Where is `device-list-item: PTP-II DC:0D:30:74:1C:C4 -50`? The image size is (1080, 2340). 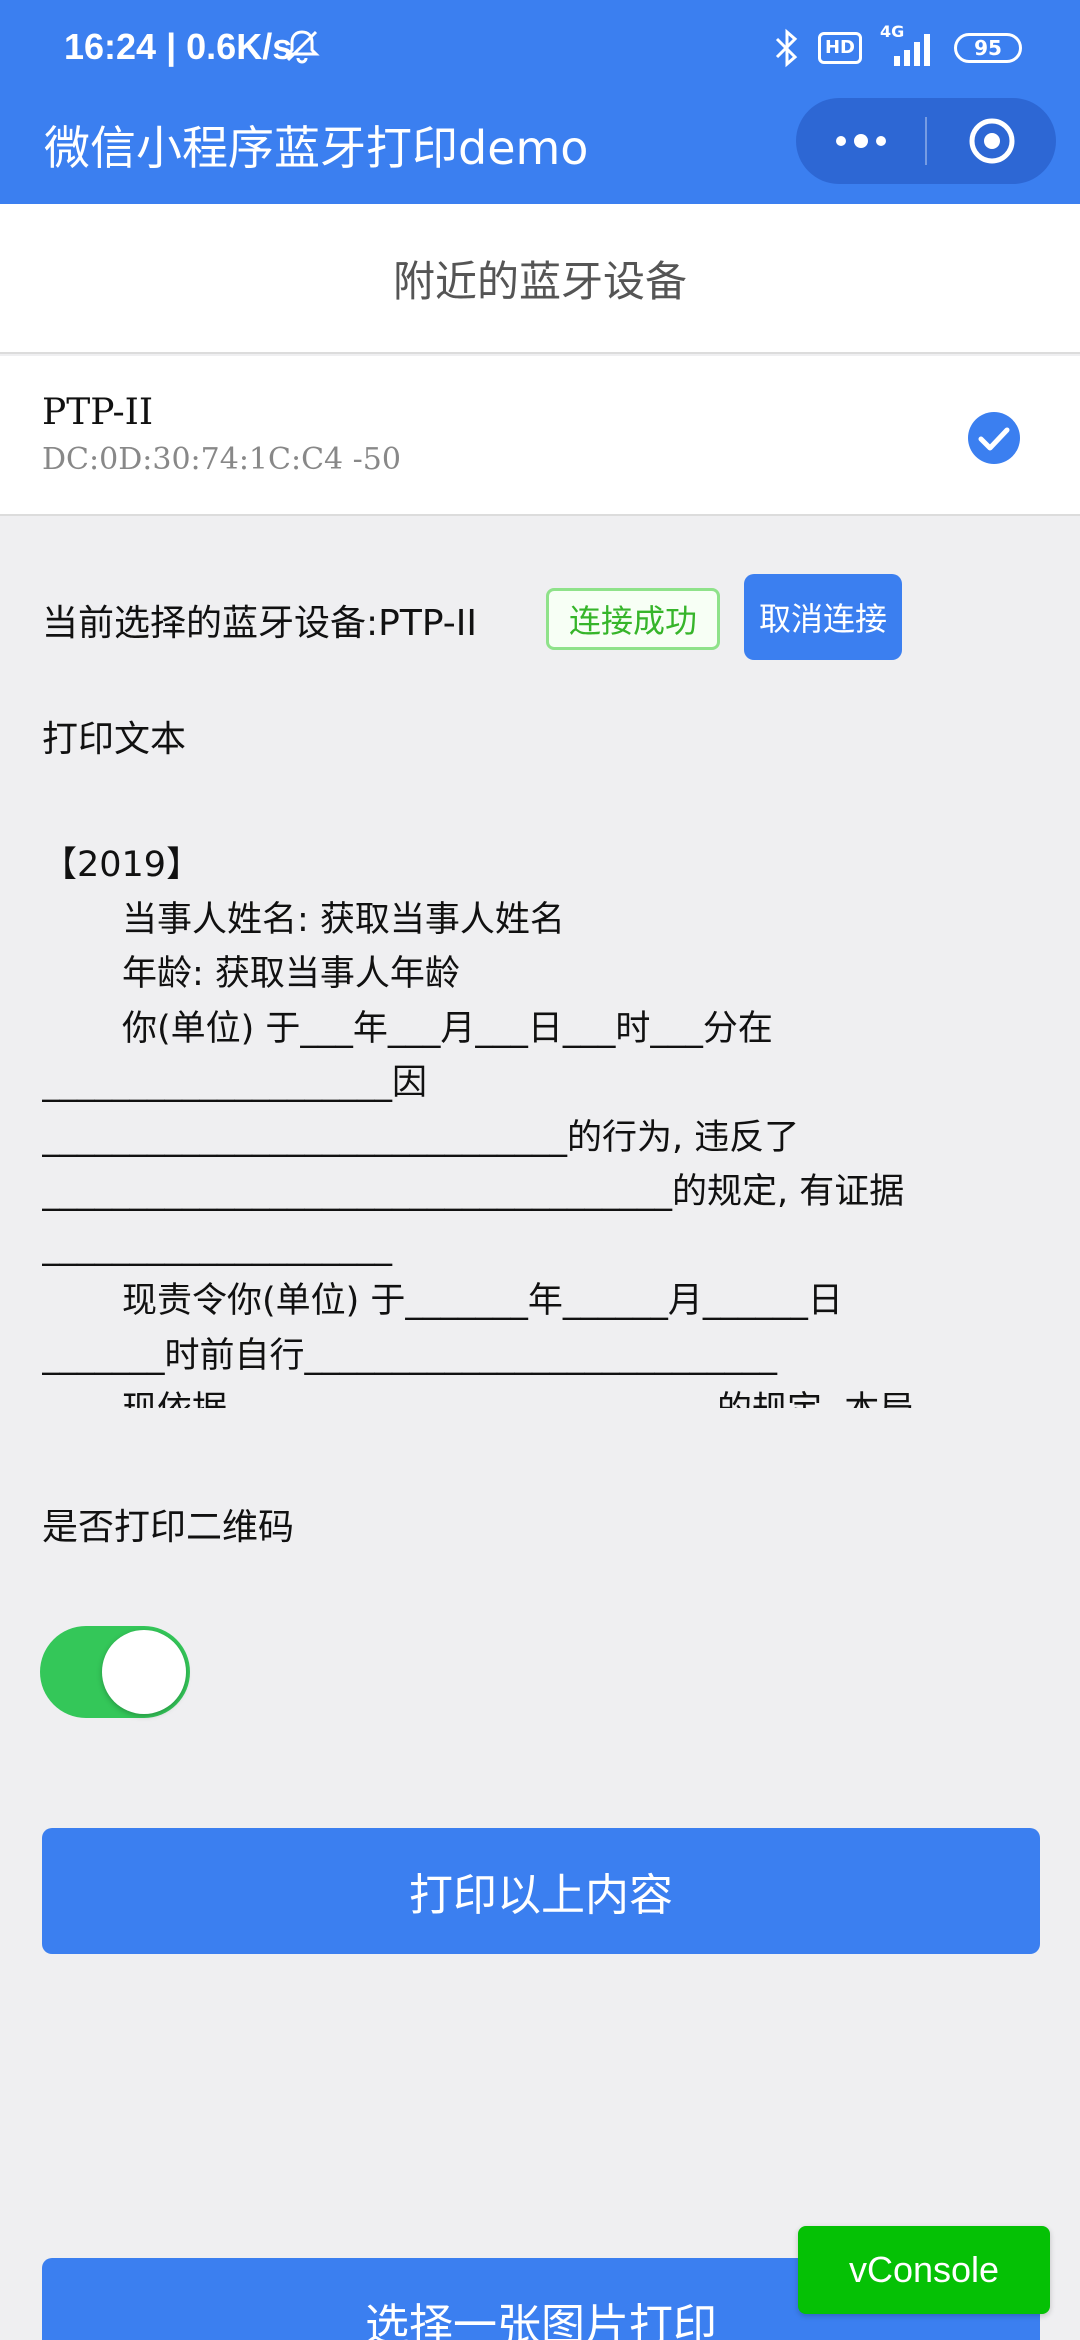
device-list-item: PTP-II DC:0D:30:74:1C:C4 -50 is located at coordinates (540, 436).